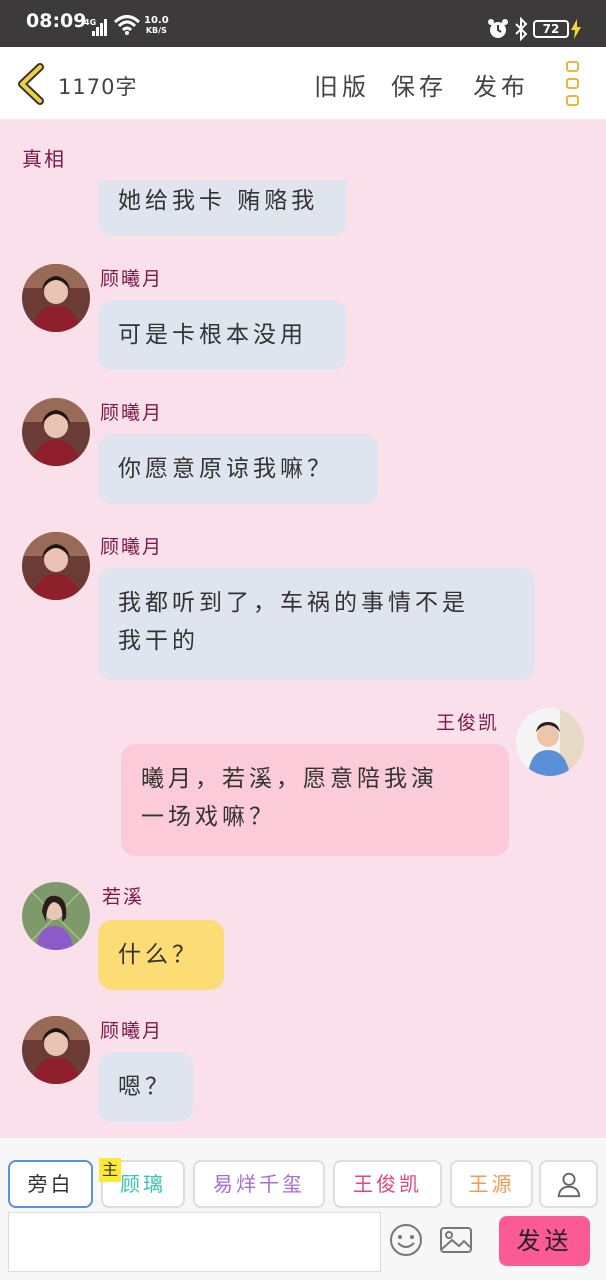 This screenshot has height=1280, width=606. I want to click on net-speed: 10.0 KB/S, so click(156, 26).